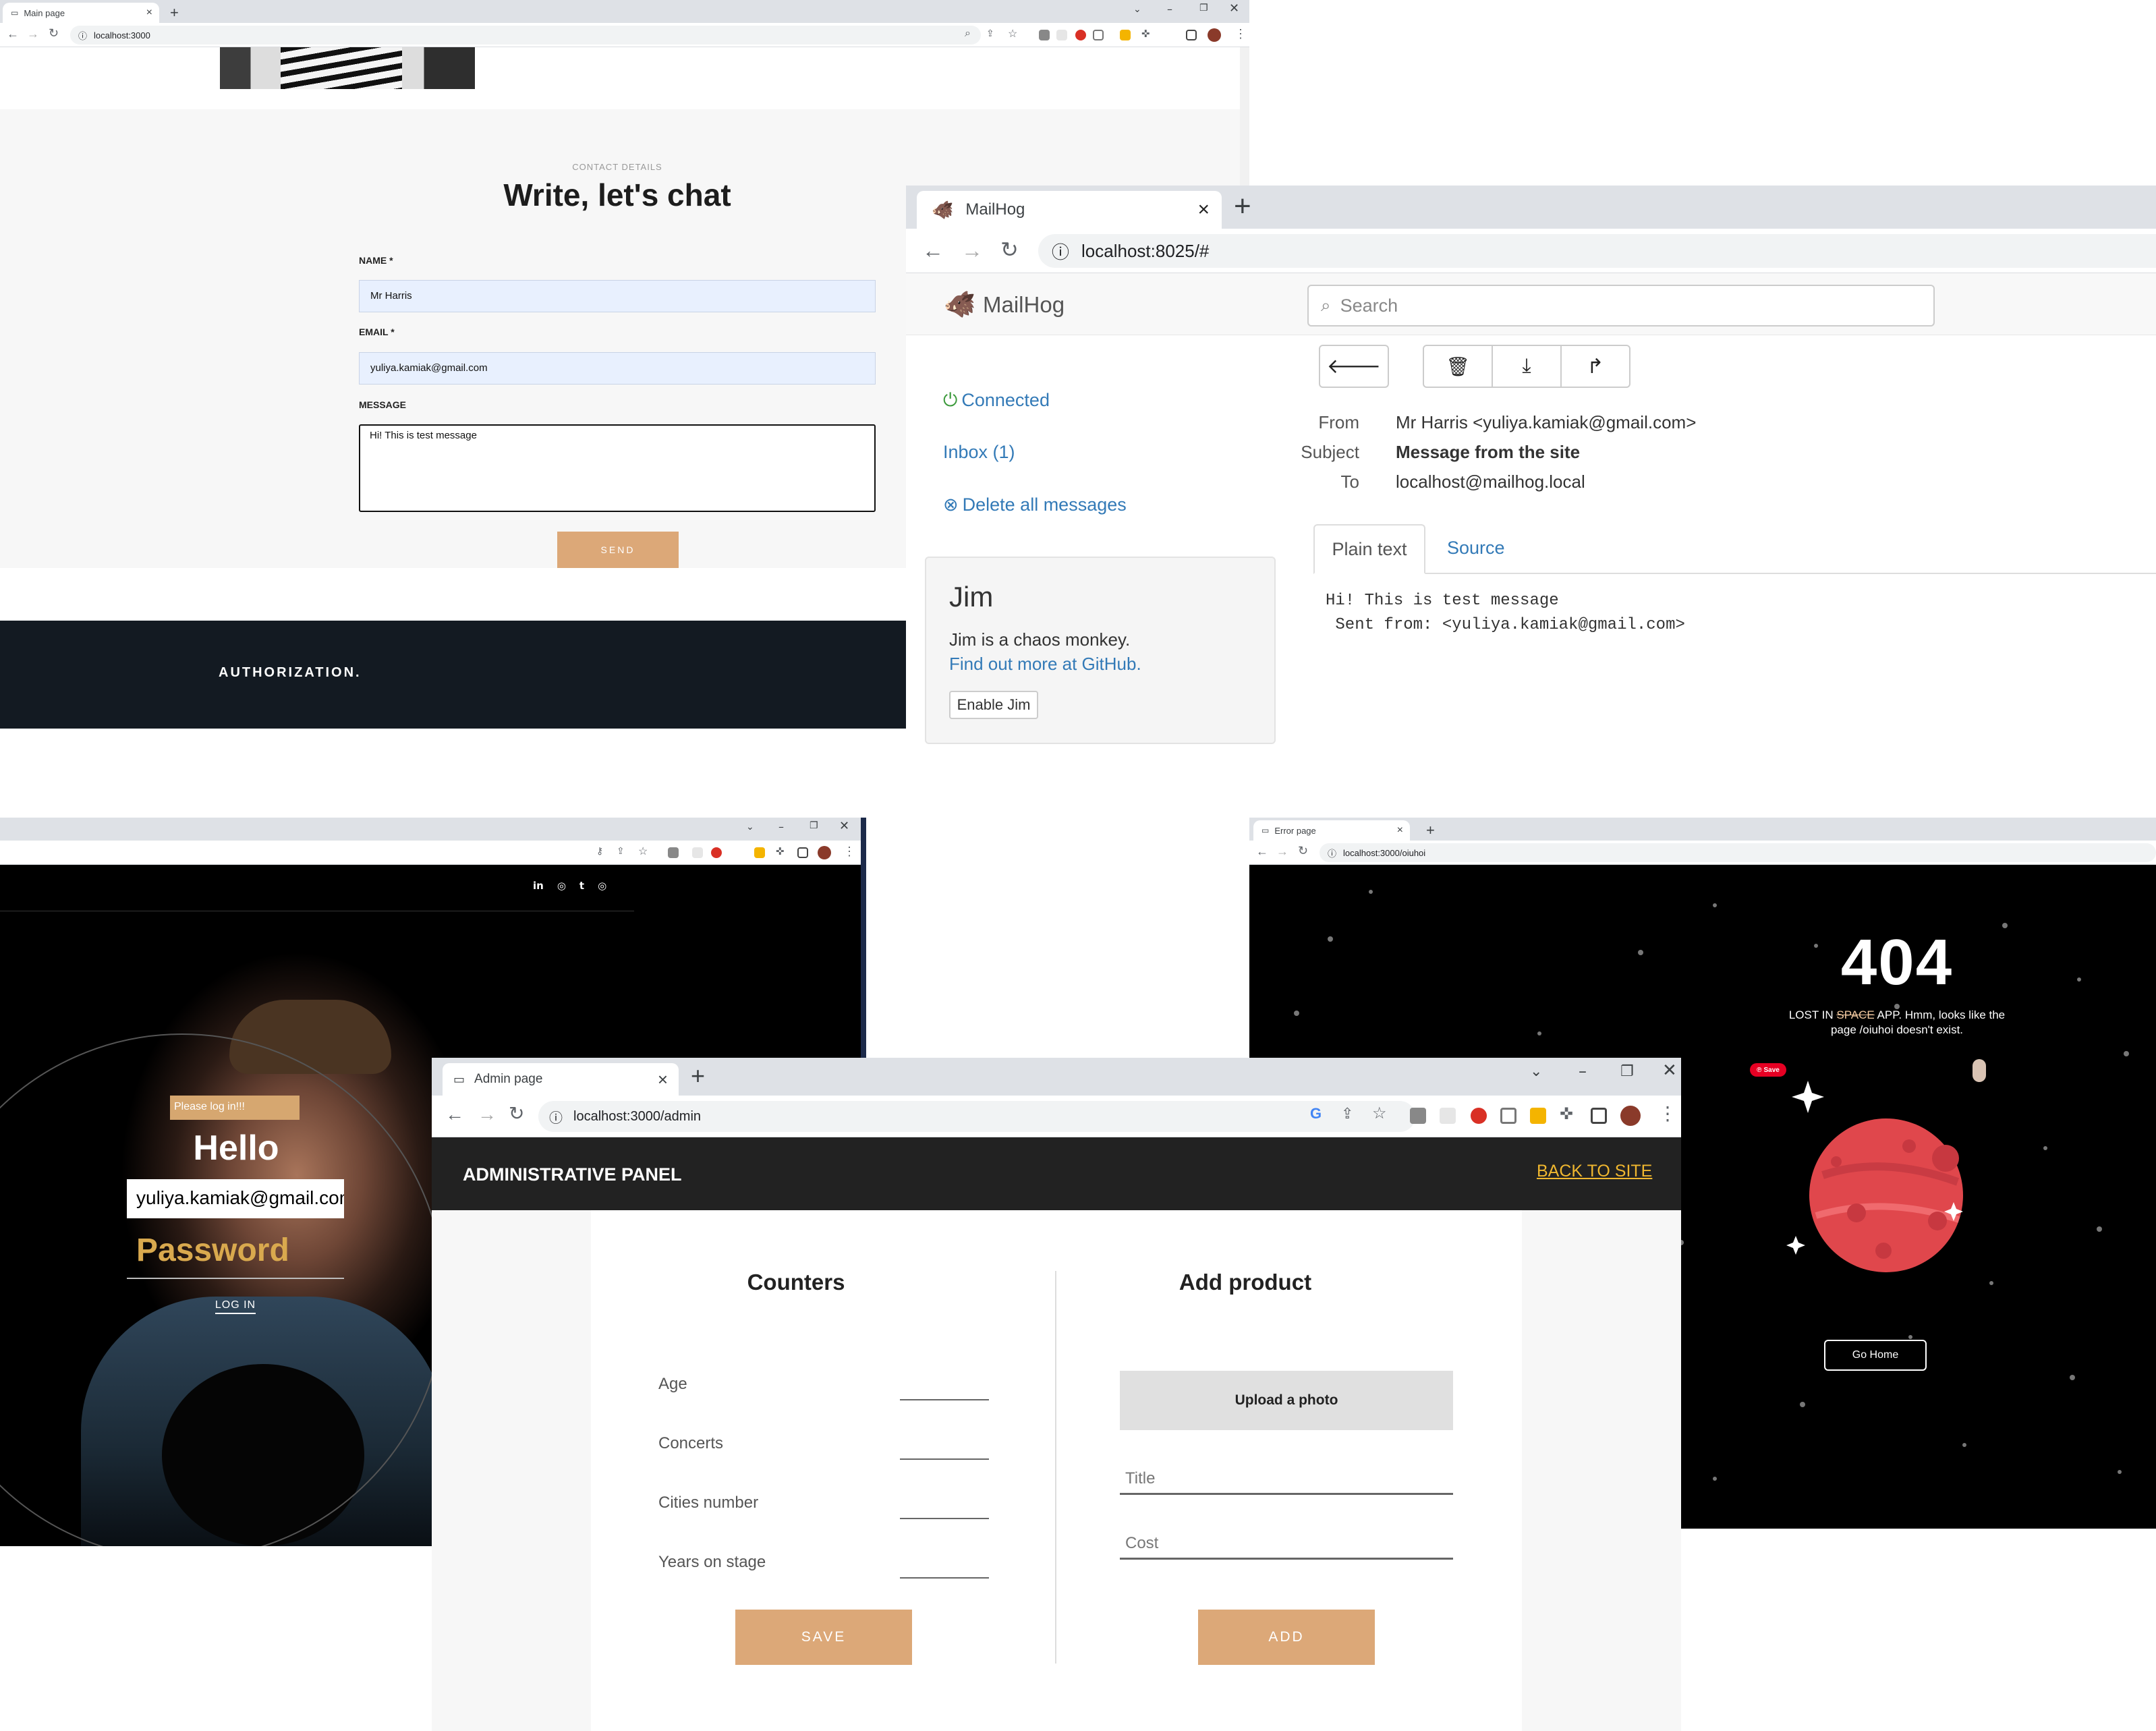 The height and width of the screenshot is (1731, 2156). I want to click on key-icon: ⚷, so click(599, 851).